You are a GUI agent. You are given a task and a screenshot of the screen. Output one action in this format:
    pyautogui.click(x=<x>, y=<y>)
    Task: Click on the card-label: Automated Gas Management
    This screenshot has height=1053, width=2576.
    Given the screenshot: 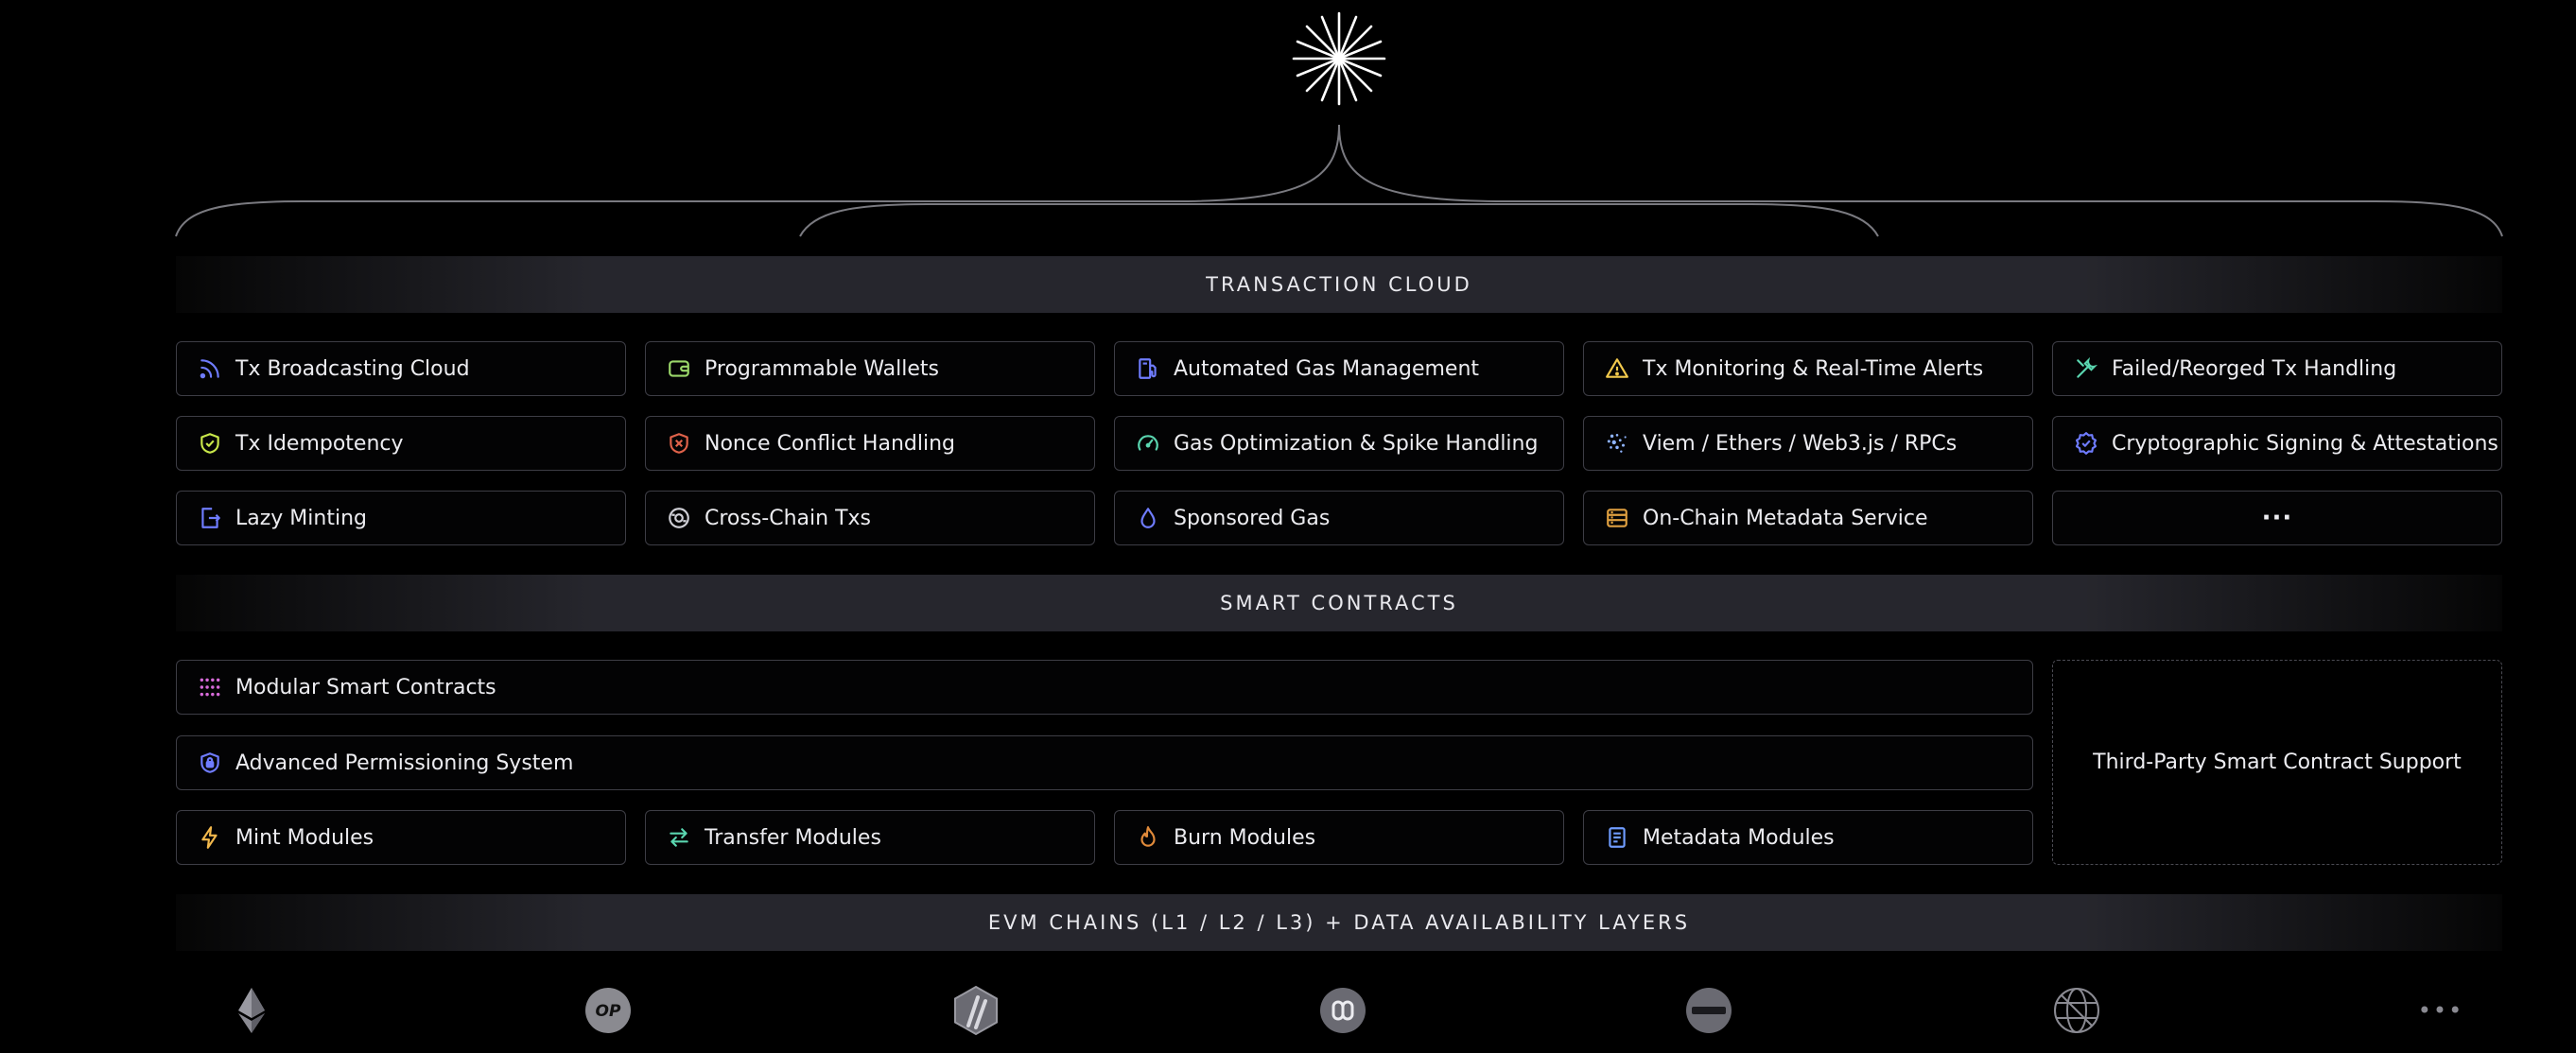 What is the action you would take?
    pyautogui.click(x=1327, y=368)
    